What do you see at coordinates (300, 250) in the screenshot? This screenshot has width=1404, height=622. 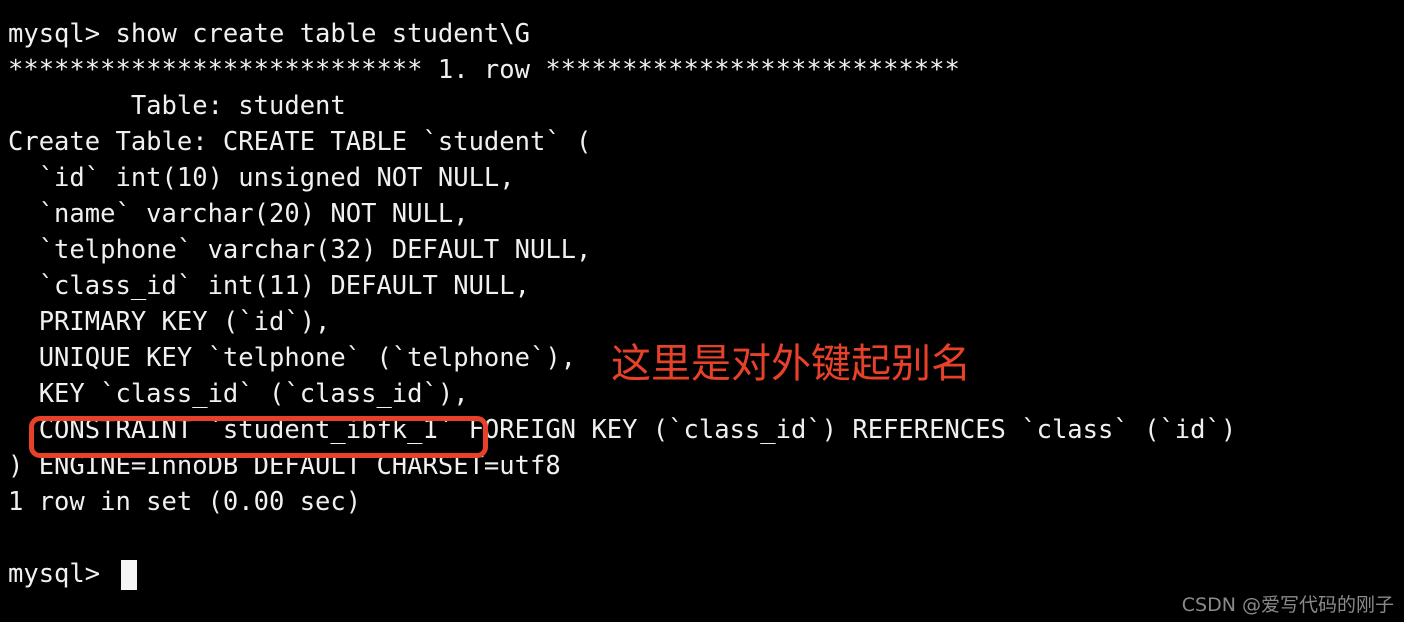 I see `terminal-line-column-telphone: `telphone` varchar(32) DEFAULT NULL,` at bounding box center [300, 250].